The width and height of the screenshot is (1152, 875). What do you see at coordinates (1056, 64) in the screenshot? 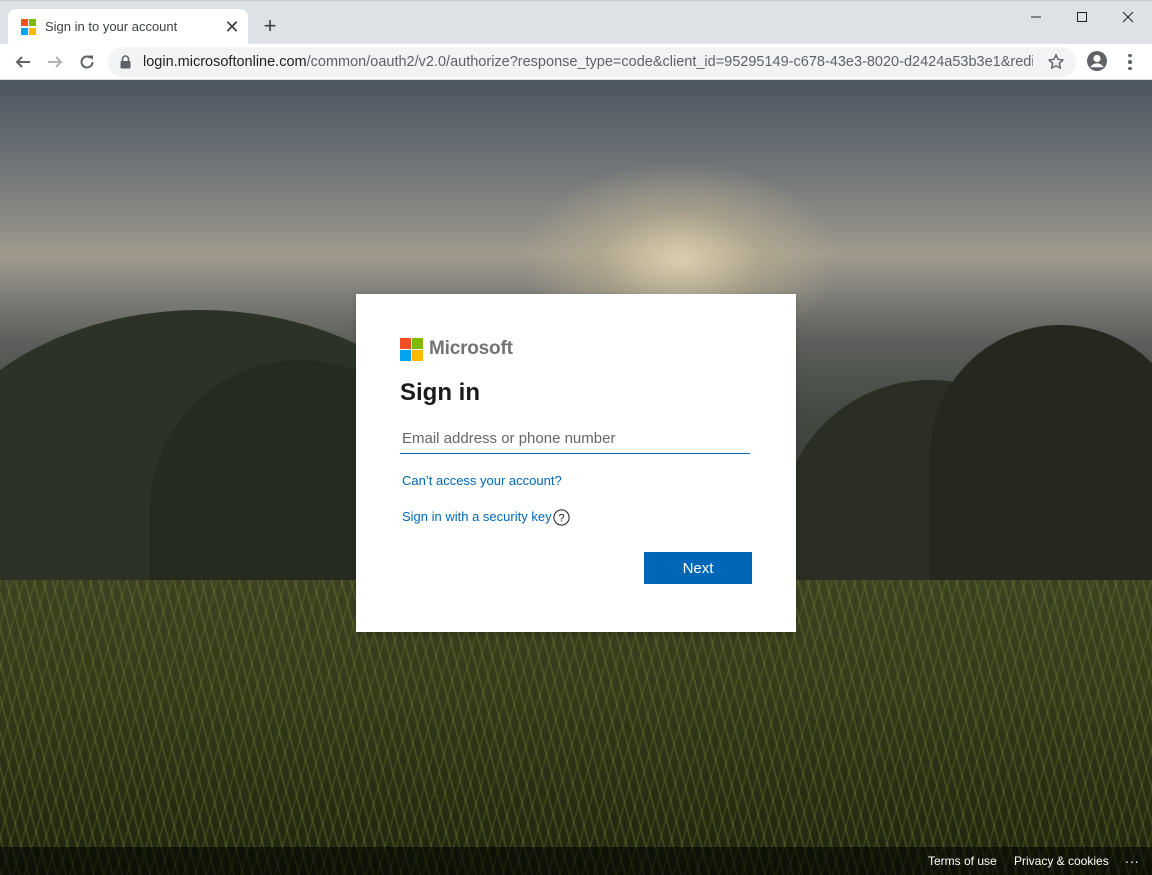
I see `star-icon` at bounding box center [1056, 64].